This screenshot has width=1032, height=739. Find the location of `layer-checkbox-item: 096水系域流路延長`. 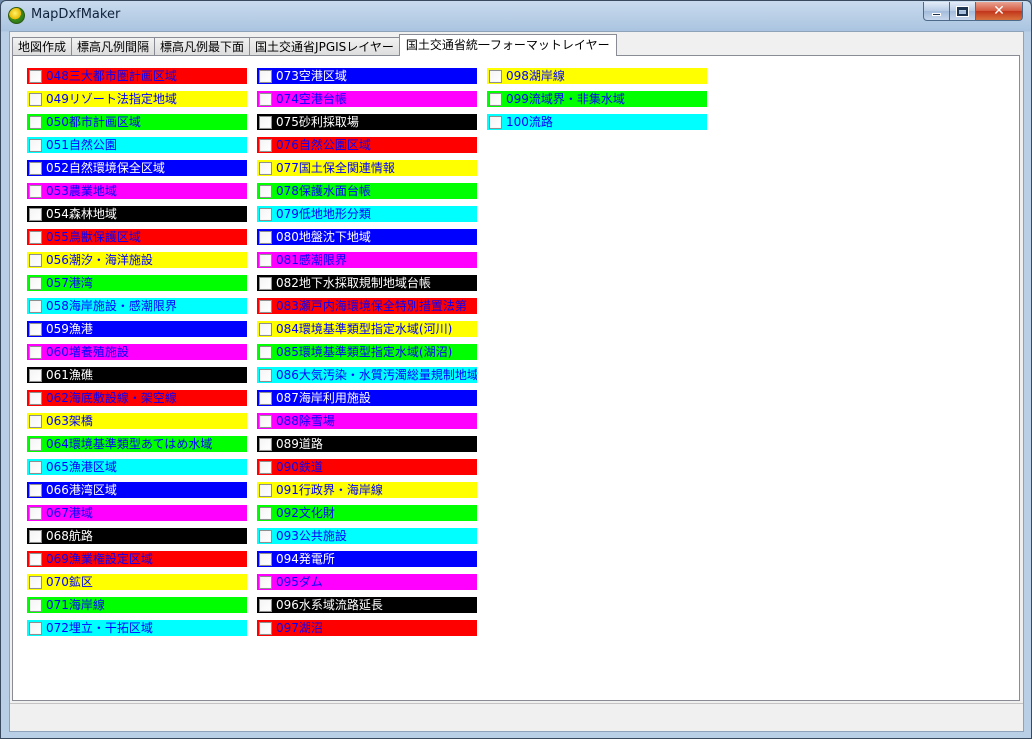

layer-checkbox-item: 096水系域流路延長 is located at coordinates (367, 605).